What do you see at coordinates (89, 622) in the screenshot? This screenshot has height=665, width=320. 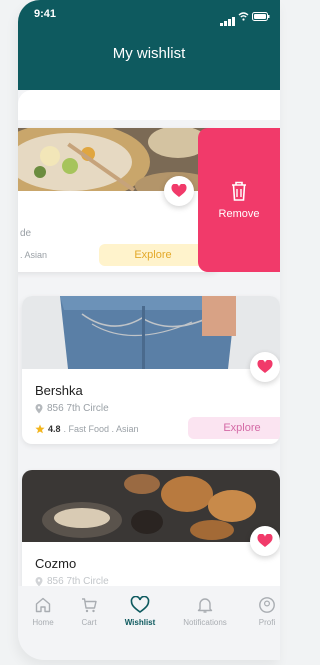 I see `nav-label: Cart` at bounding box center [89, 622].